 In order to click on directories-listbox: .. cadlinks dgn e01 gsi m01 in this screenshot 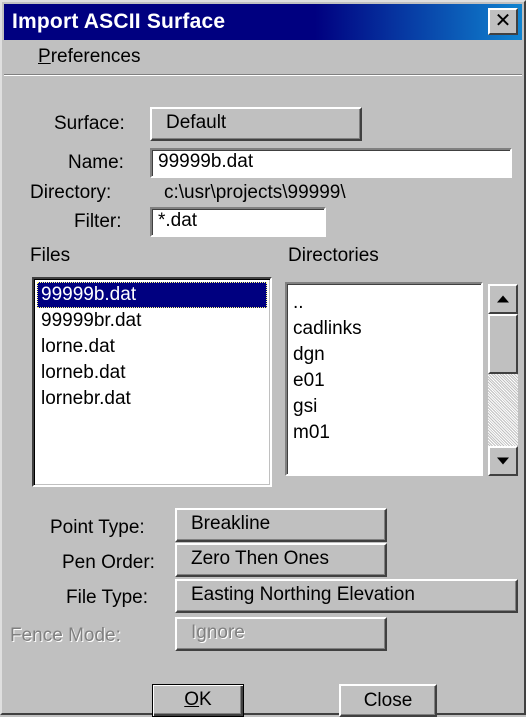, I will do `click(384, 379)`.